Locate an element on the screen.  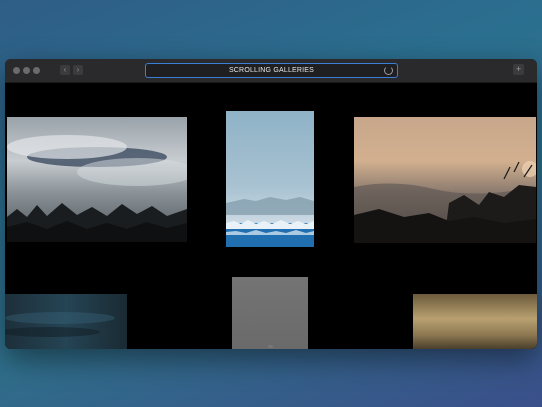
frozen-lake-image is located at coordinates (270, 179).